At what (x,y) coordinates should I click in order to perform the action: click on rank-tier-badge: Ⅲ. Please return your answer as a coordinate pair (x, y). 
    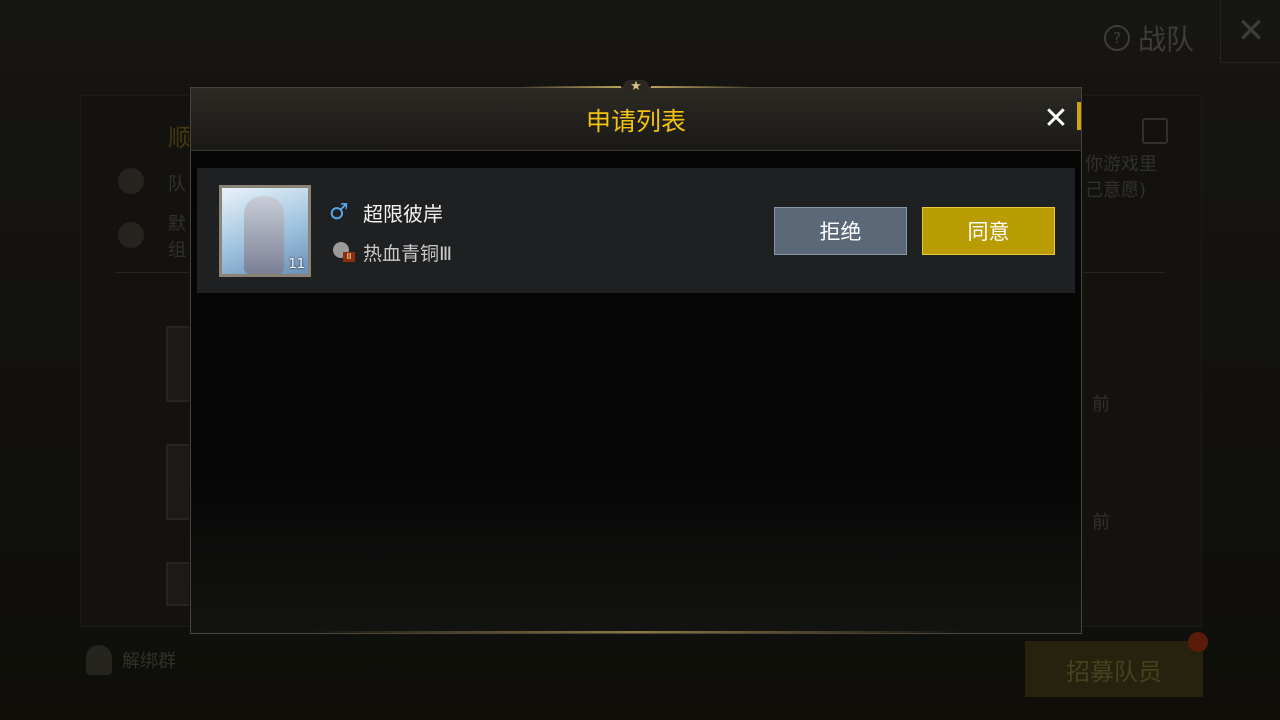
    Looking at the image, I should click on (349, 257).